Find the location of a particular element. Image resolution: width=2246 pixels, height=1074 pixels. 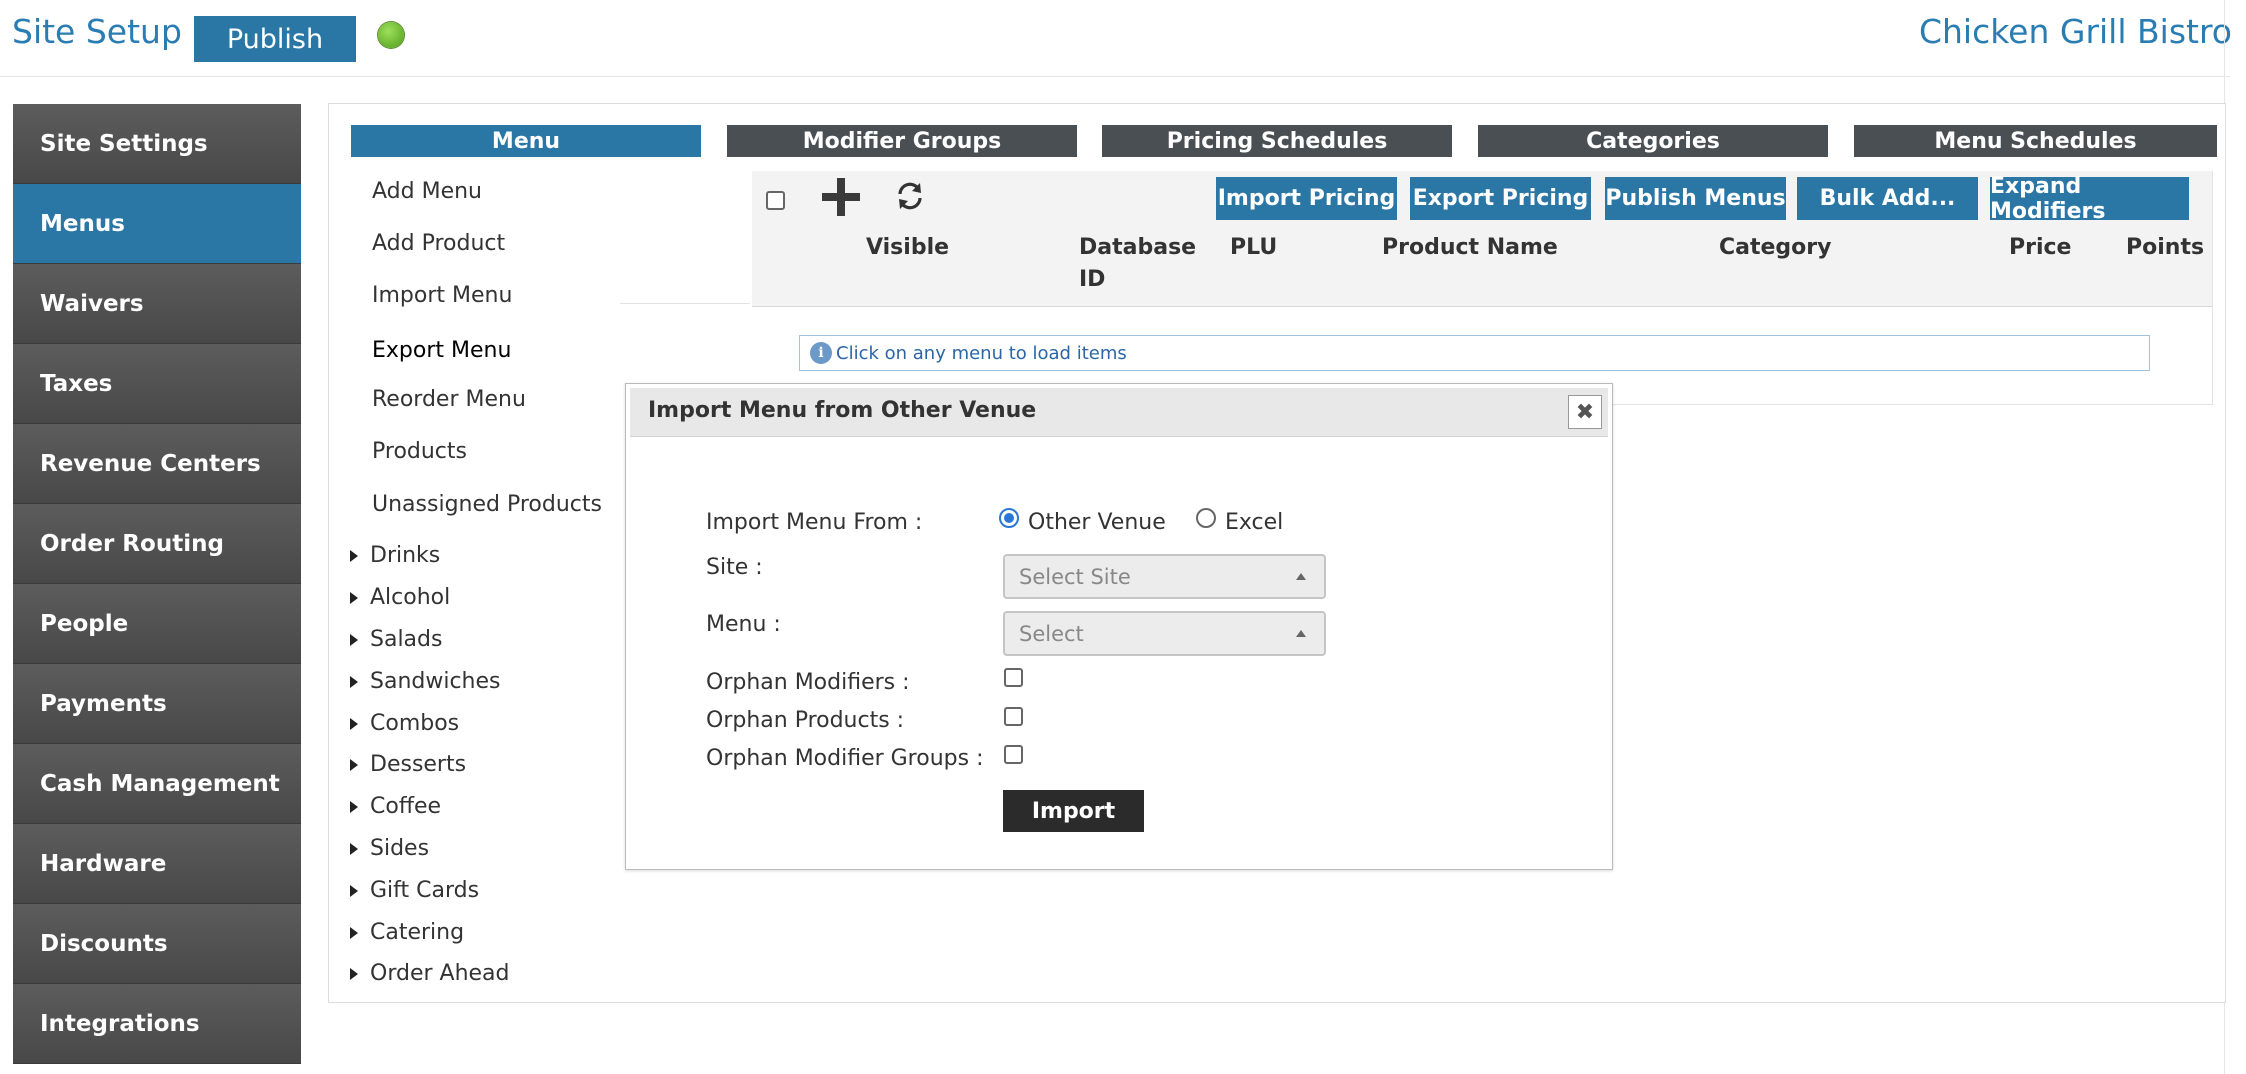

sidebar-item-taxes: Taxes is located at coordinates (157, 384).